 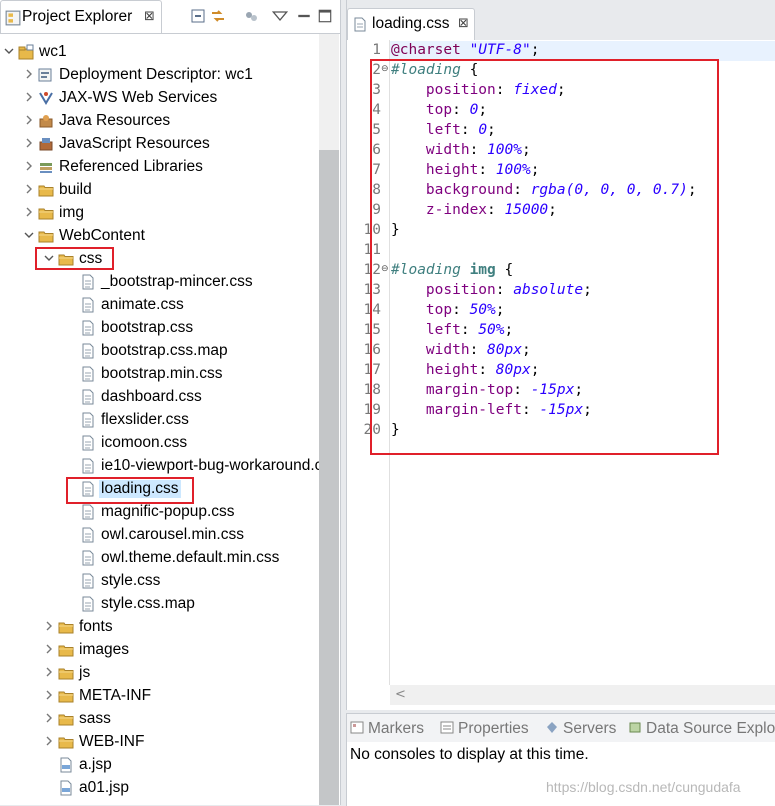 I want to click on tree-item-label: JAX-WS Web Services, so click(x=138, y=97).